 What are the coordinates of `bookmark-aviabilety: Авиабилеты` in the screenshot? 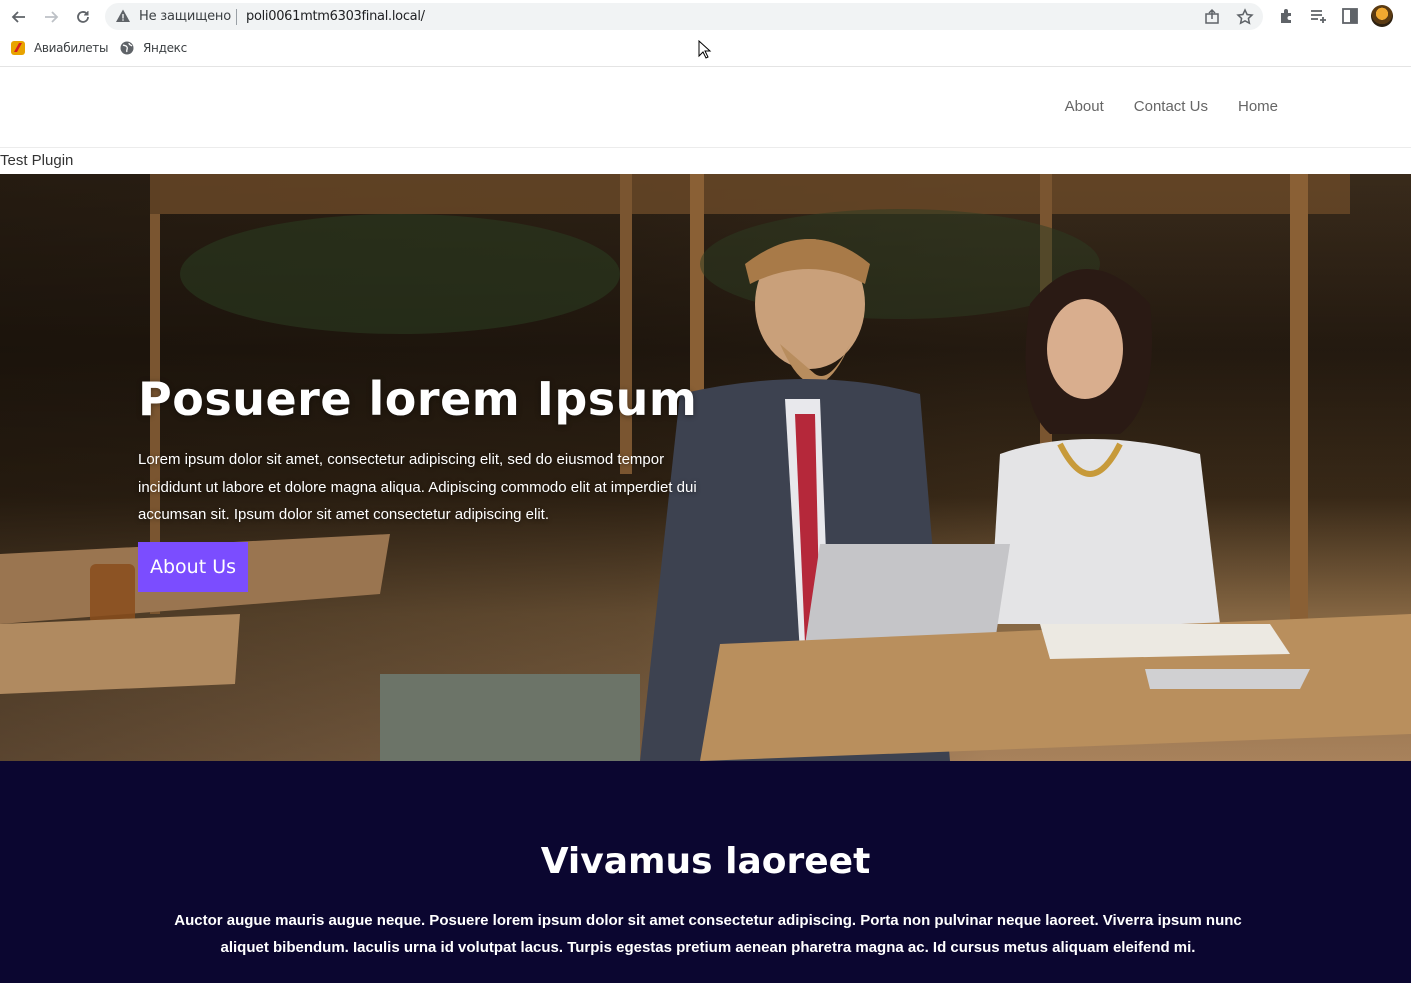 It's located at (59, 48).